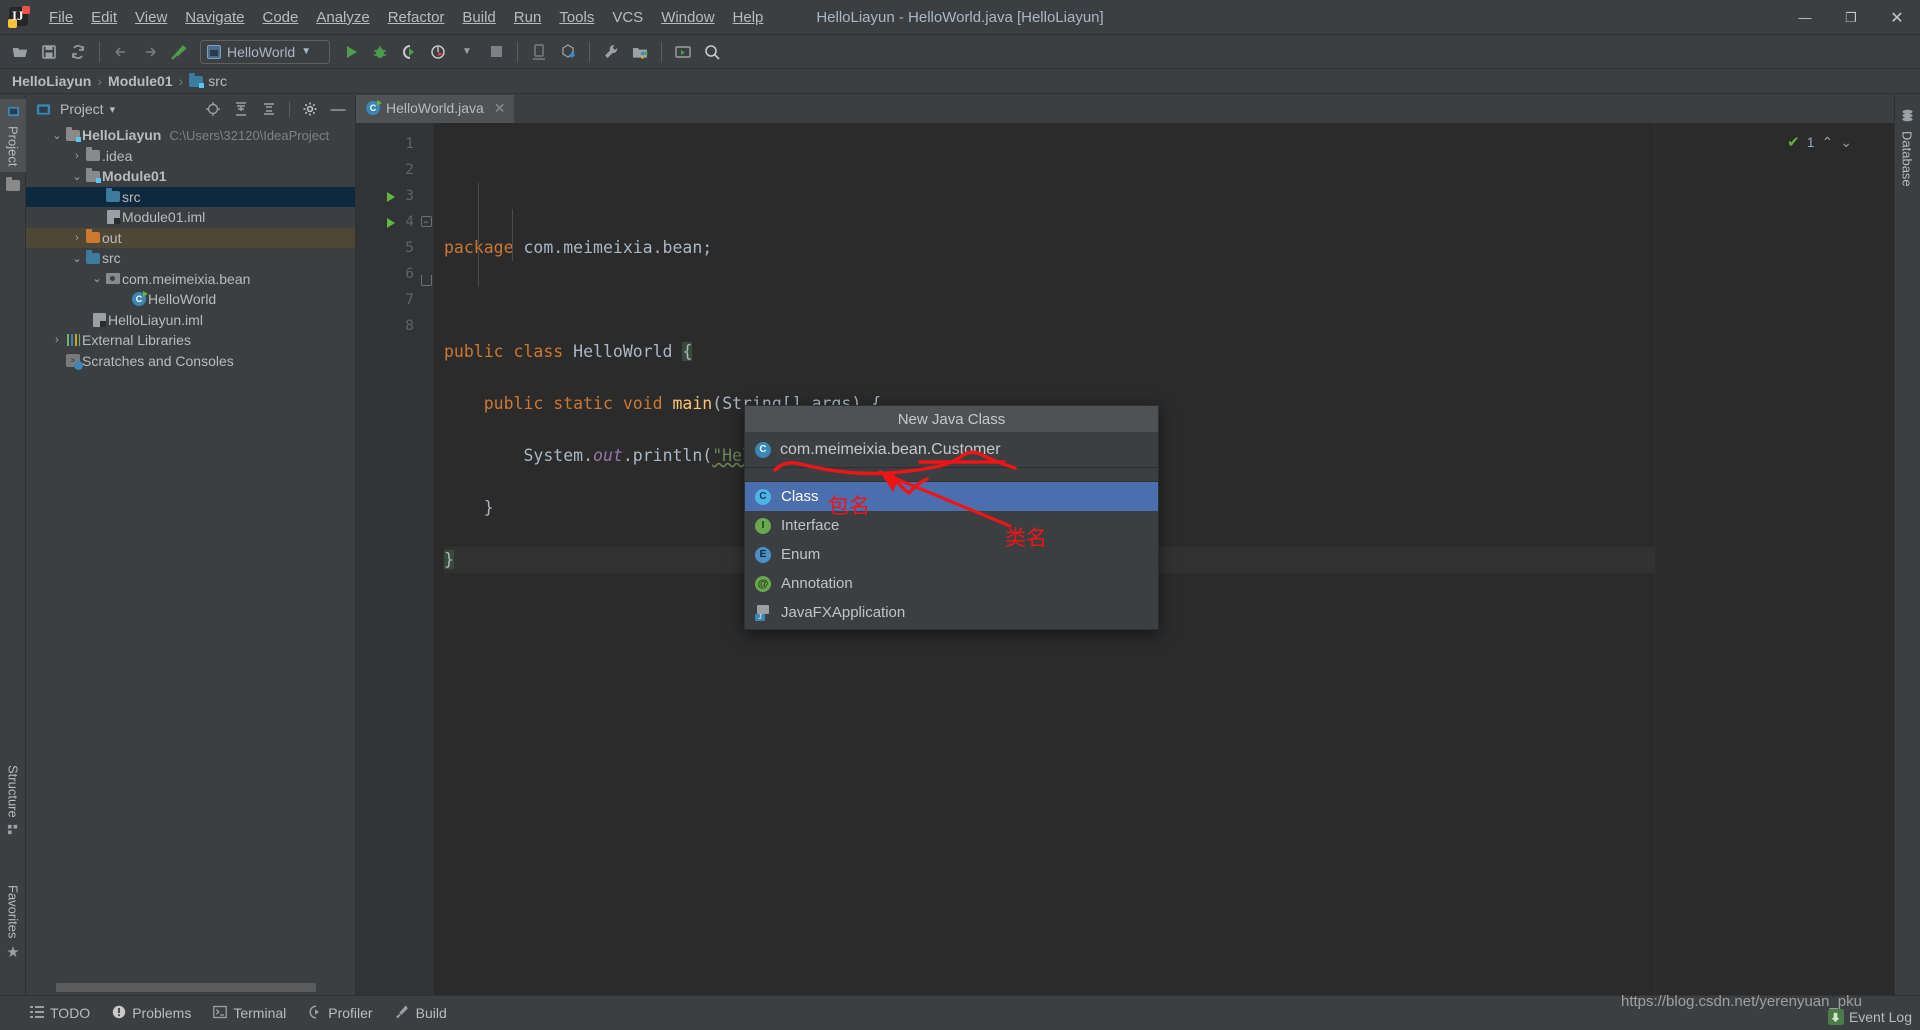 This screenshot has height=1030, width=1920. Describe the element at coordinates (951, 496) in the screenshot. I see `list-item-class: C Class` at that location.